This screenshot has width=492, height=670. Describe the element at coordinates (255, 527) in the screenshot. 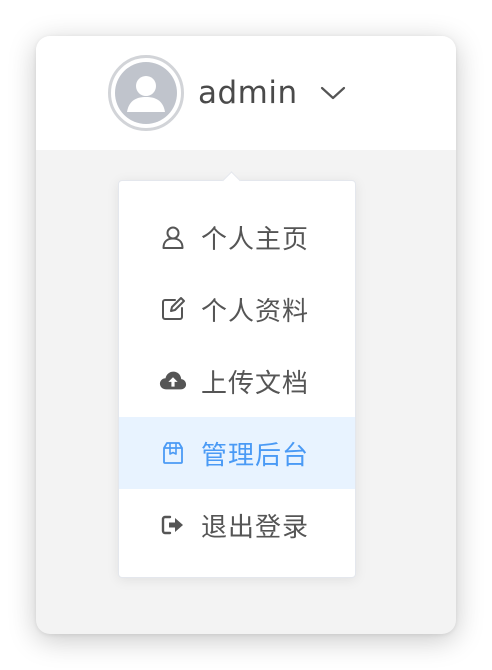

I see `menu-item-label: 退出登录` at that location.